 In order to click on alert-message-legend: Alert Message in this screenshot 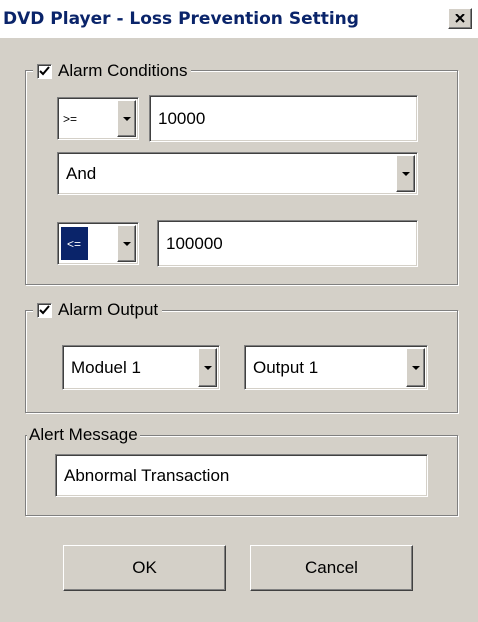, I will do `click(83, 435)`.